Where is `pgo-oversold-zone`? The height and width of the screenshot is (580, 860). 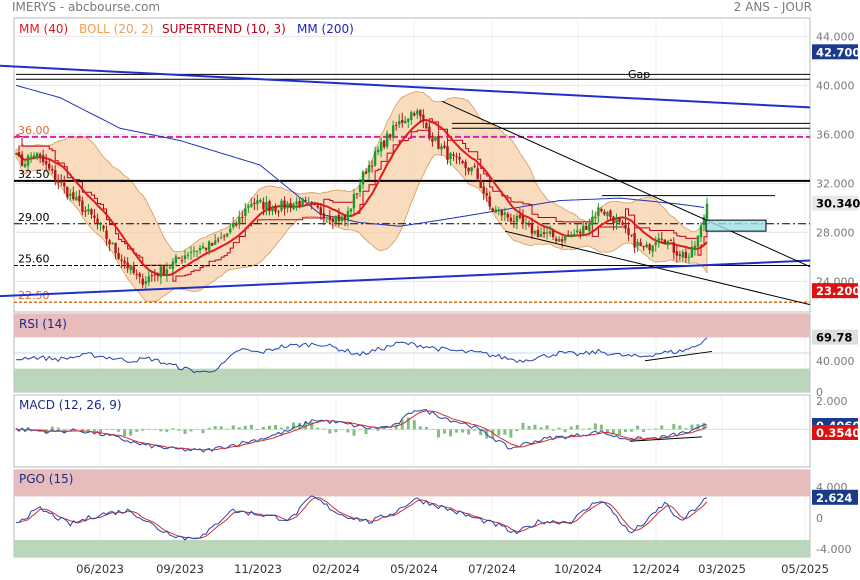
pgo-oversold-zone is located at coordinates (412, 548).